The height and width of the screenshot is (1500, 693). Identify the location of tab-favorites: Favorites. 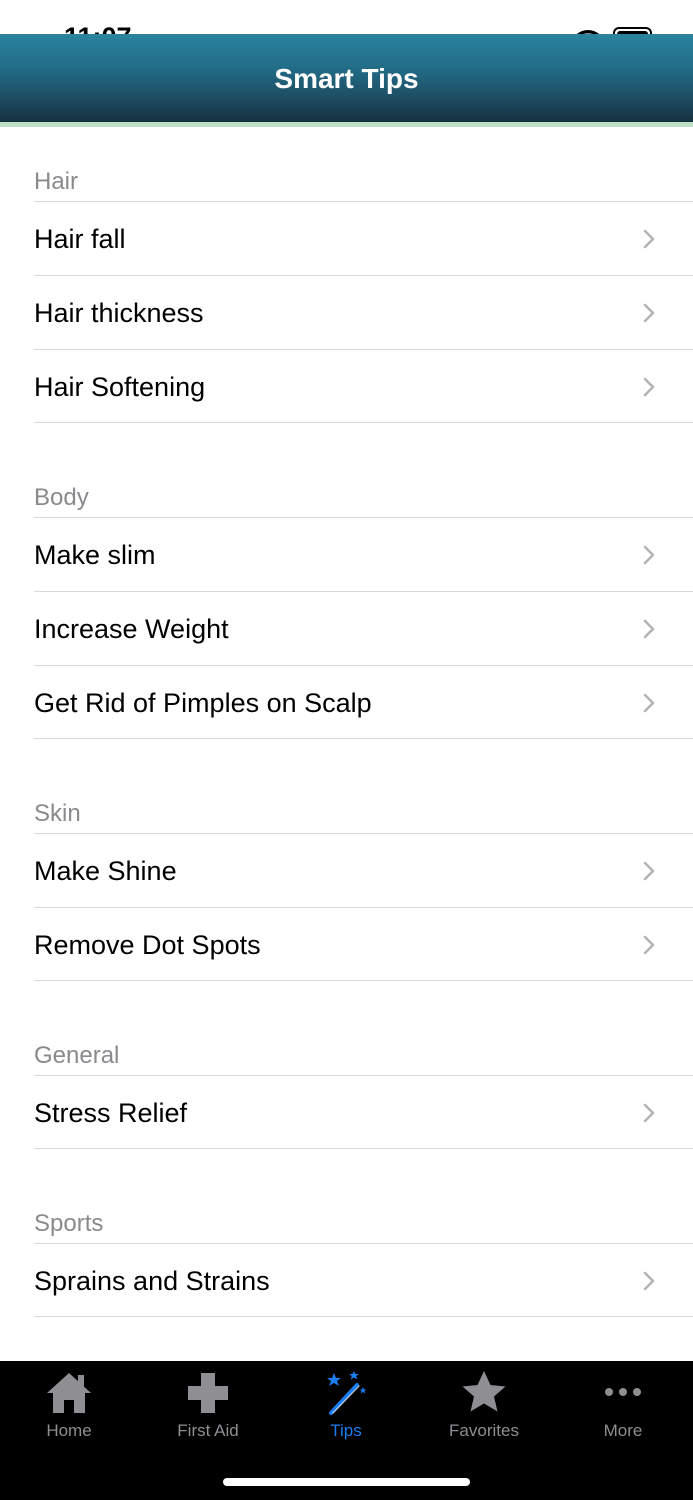
(484, 1409).